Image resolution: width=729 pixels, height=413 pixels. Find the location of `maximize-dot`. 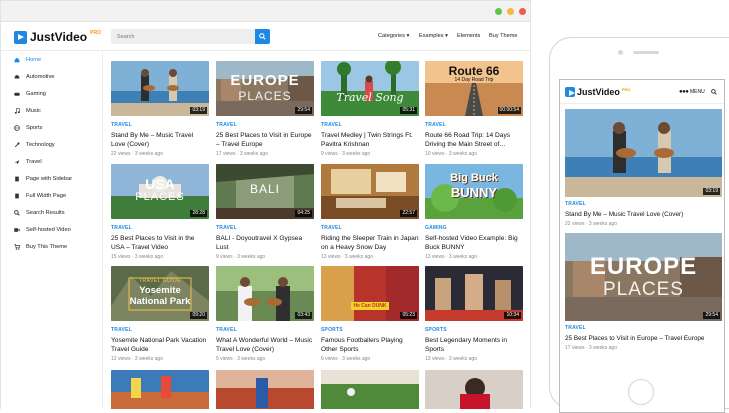

maximize-dot is located at coordinates (498, 11).